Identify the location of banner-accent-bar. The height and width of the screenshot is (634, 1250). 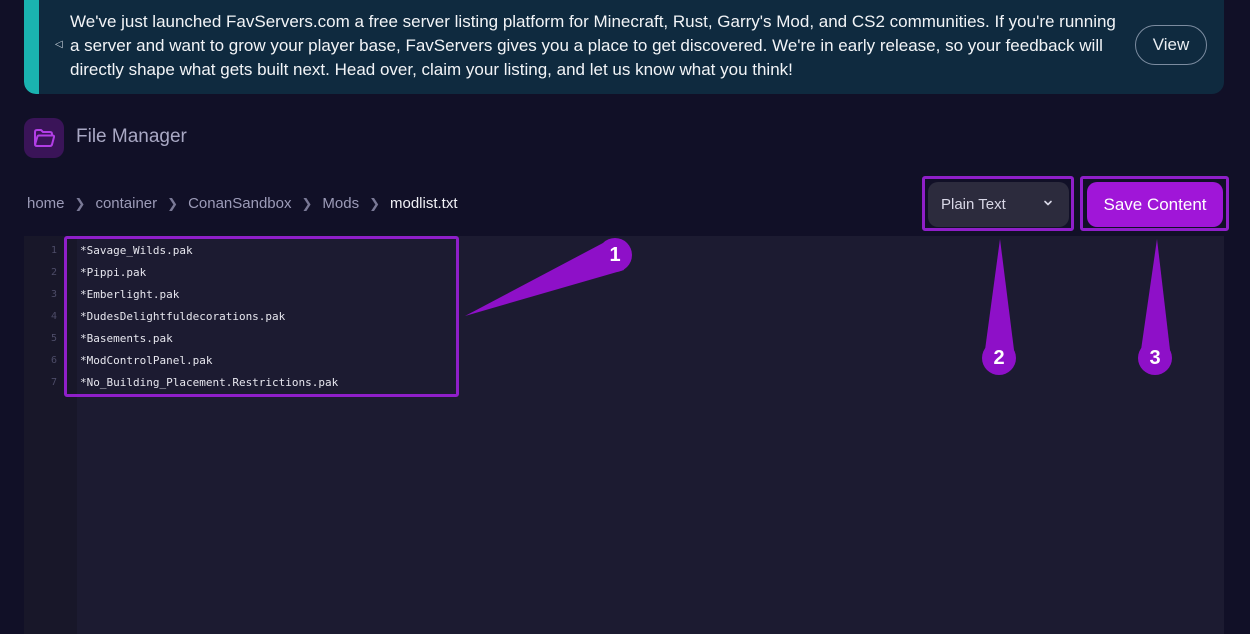
(31, 47).